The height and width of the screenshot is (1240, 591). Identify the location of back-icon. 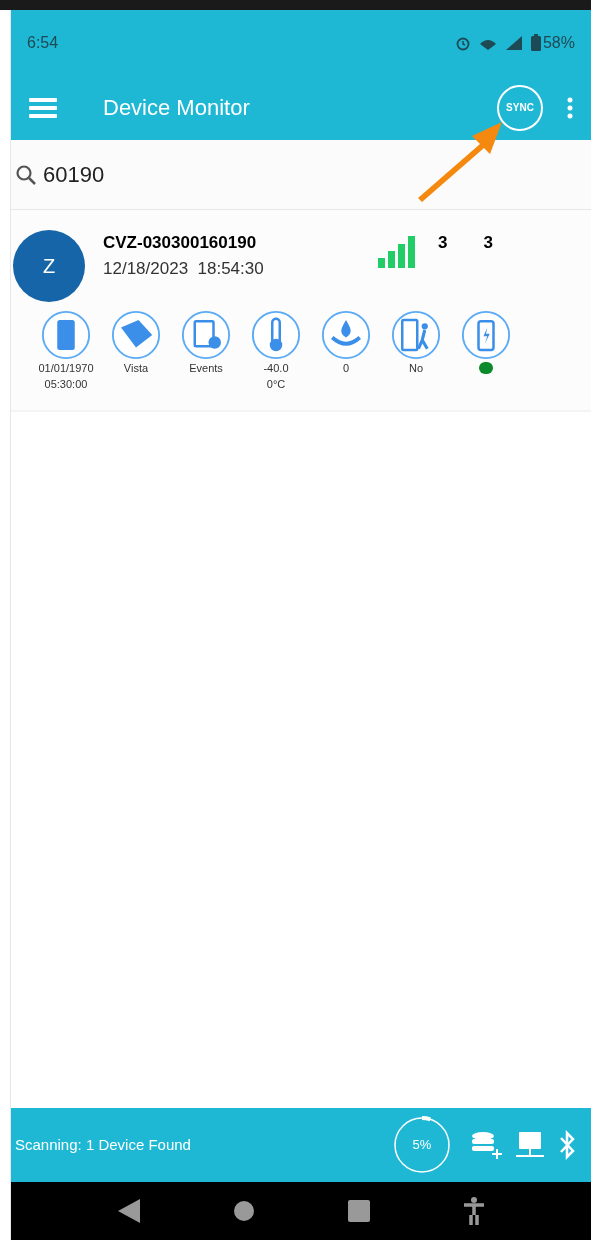
(128, 1211).